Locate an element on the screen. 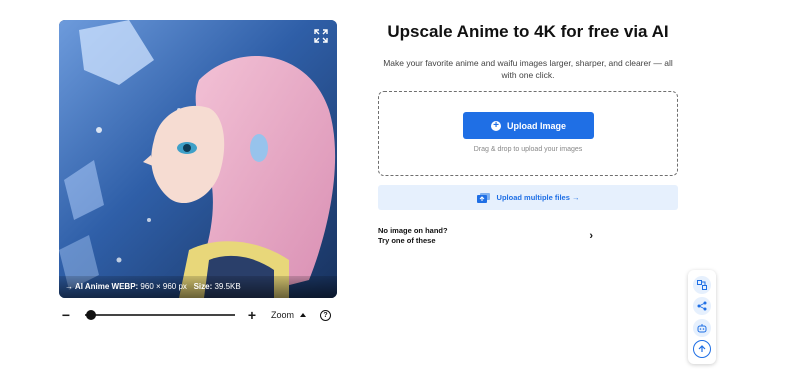 This screenshot has height=369, width=800. drag-drop-hint: Drag & drop to upload your images is located at coordinates (528, 149).